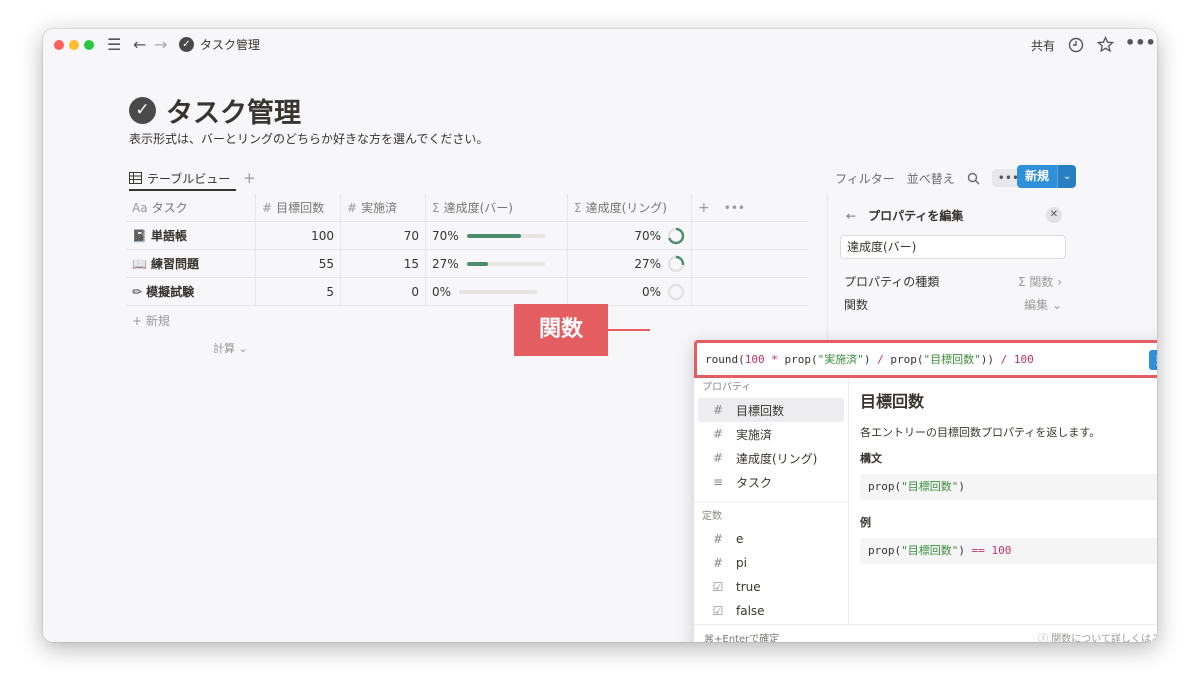 This screenshot has height=700, width=1200. I want to click on header-task: Aa タスク, so click(191, 207).